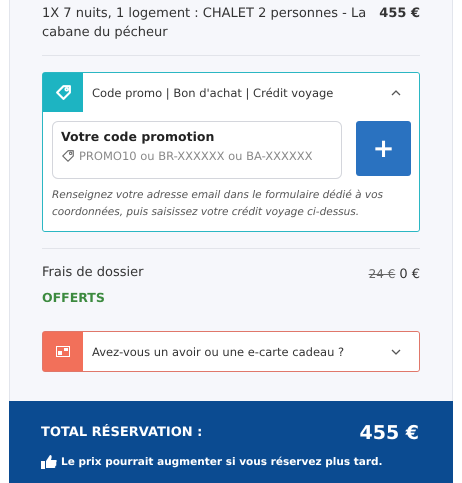 Image resolution: width=462 pixels, height=483 pixels. Describe the element at coordinates (409, 274) in the screenshot. I see `fees-price: 0 €` at that location.